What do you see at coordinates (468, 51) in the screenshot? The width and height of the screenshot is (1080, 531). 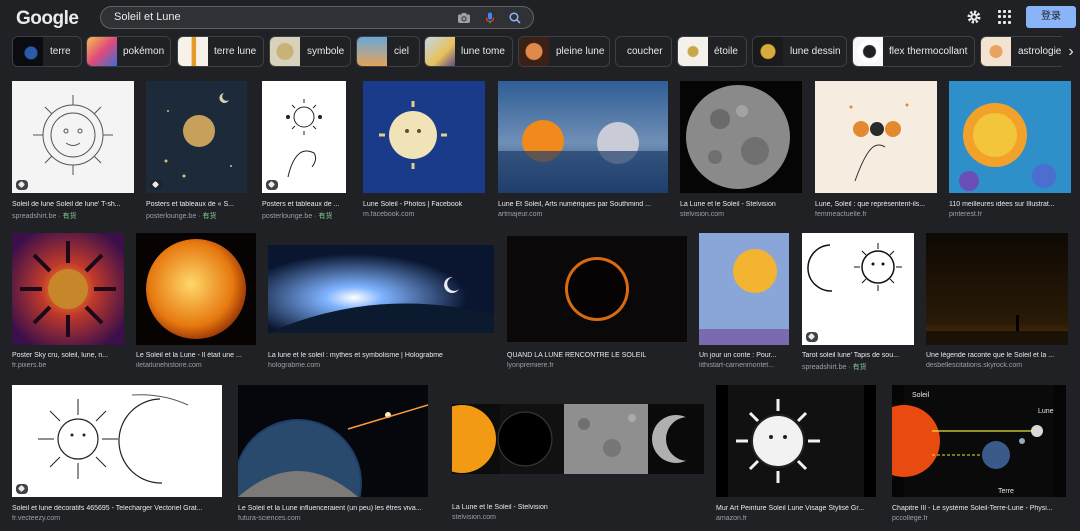 I see `chip-lune-tome: lune tome` at bounding box center [468, 51].